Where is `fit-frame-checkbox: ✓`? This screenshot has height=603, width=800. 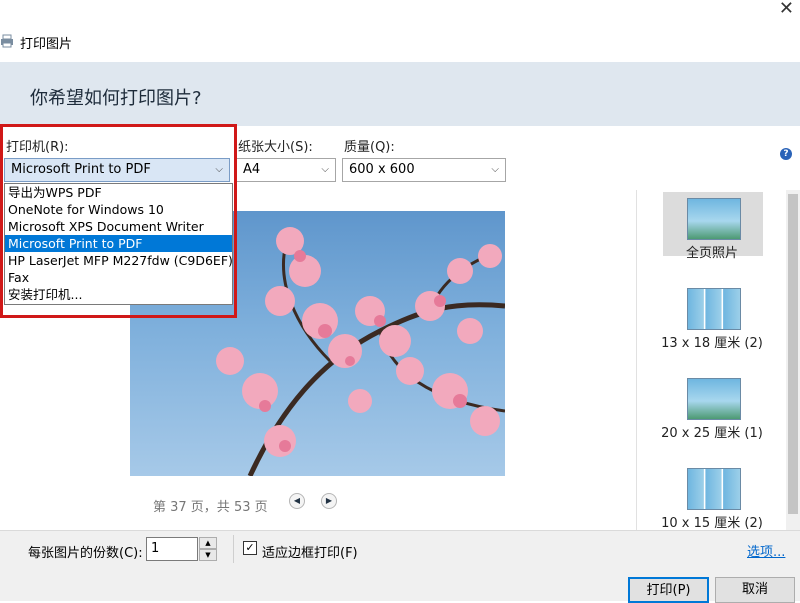 fit-frame-checkbox: ✓ is located at coordinates (250, 548).